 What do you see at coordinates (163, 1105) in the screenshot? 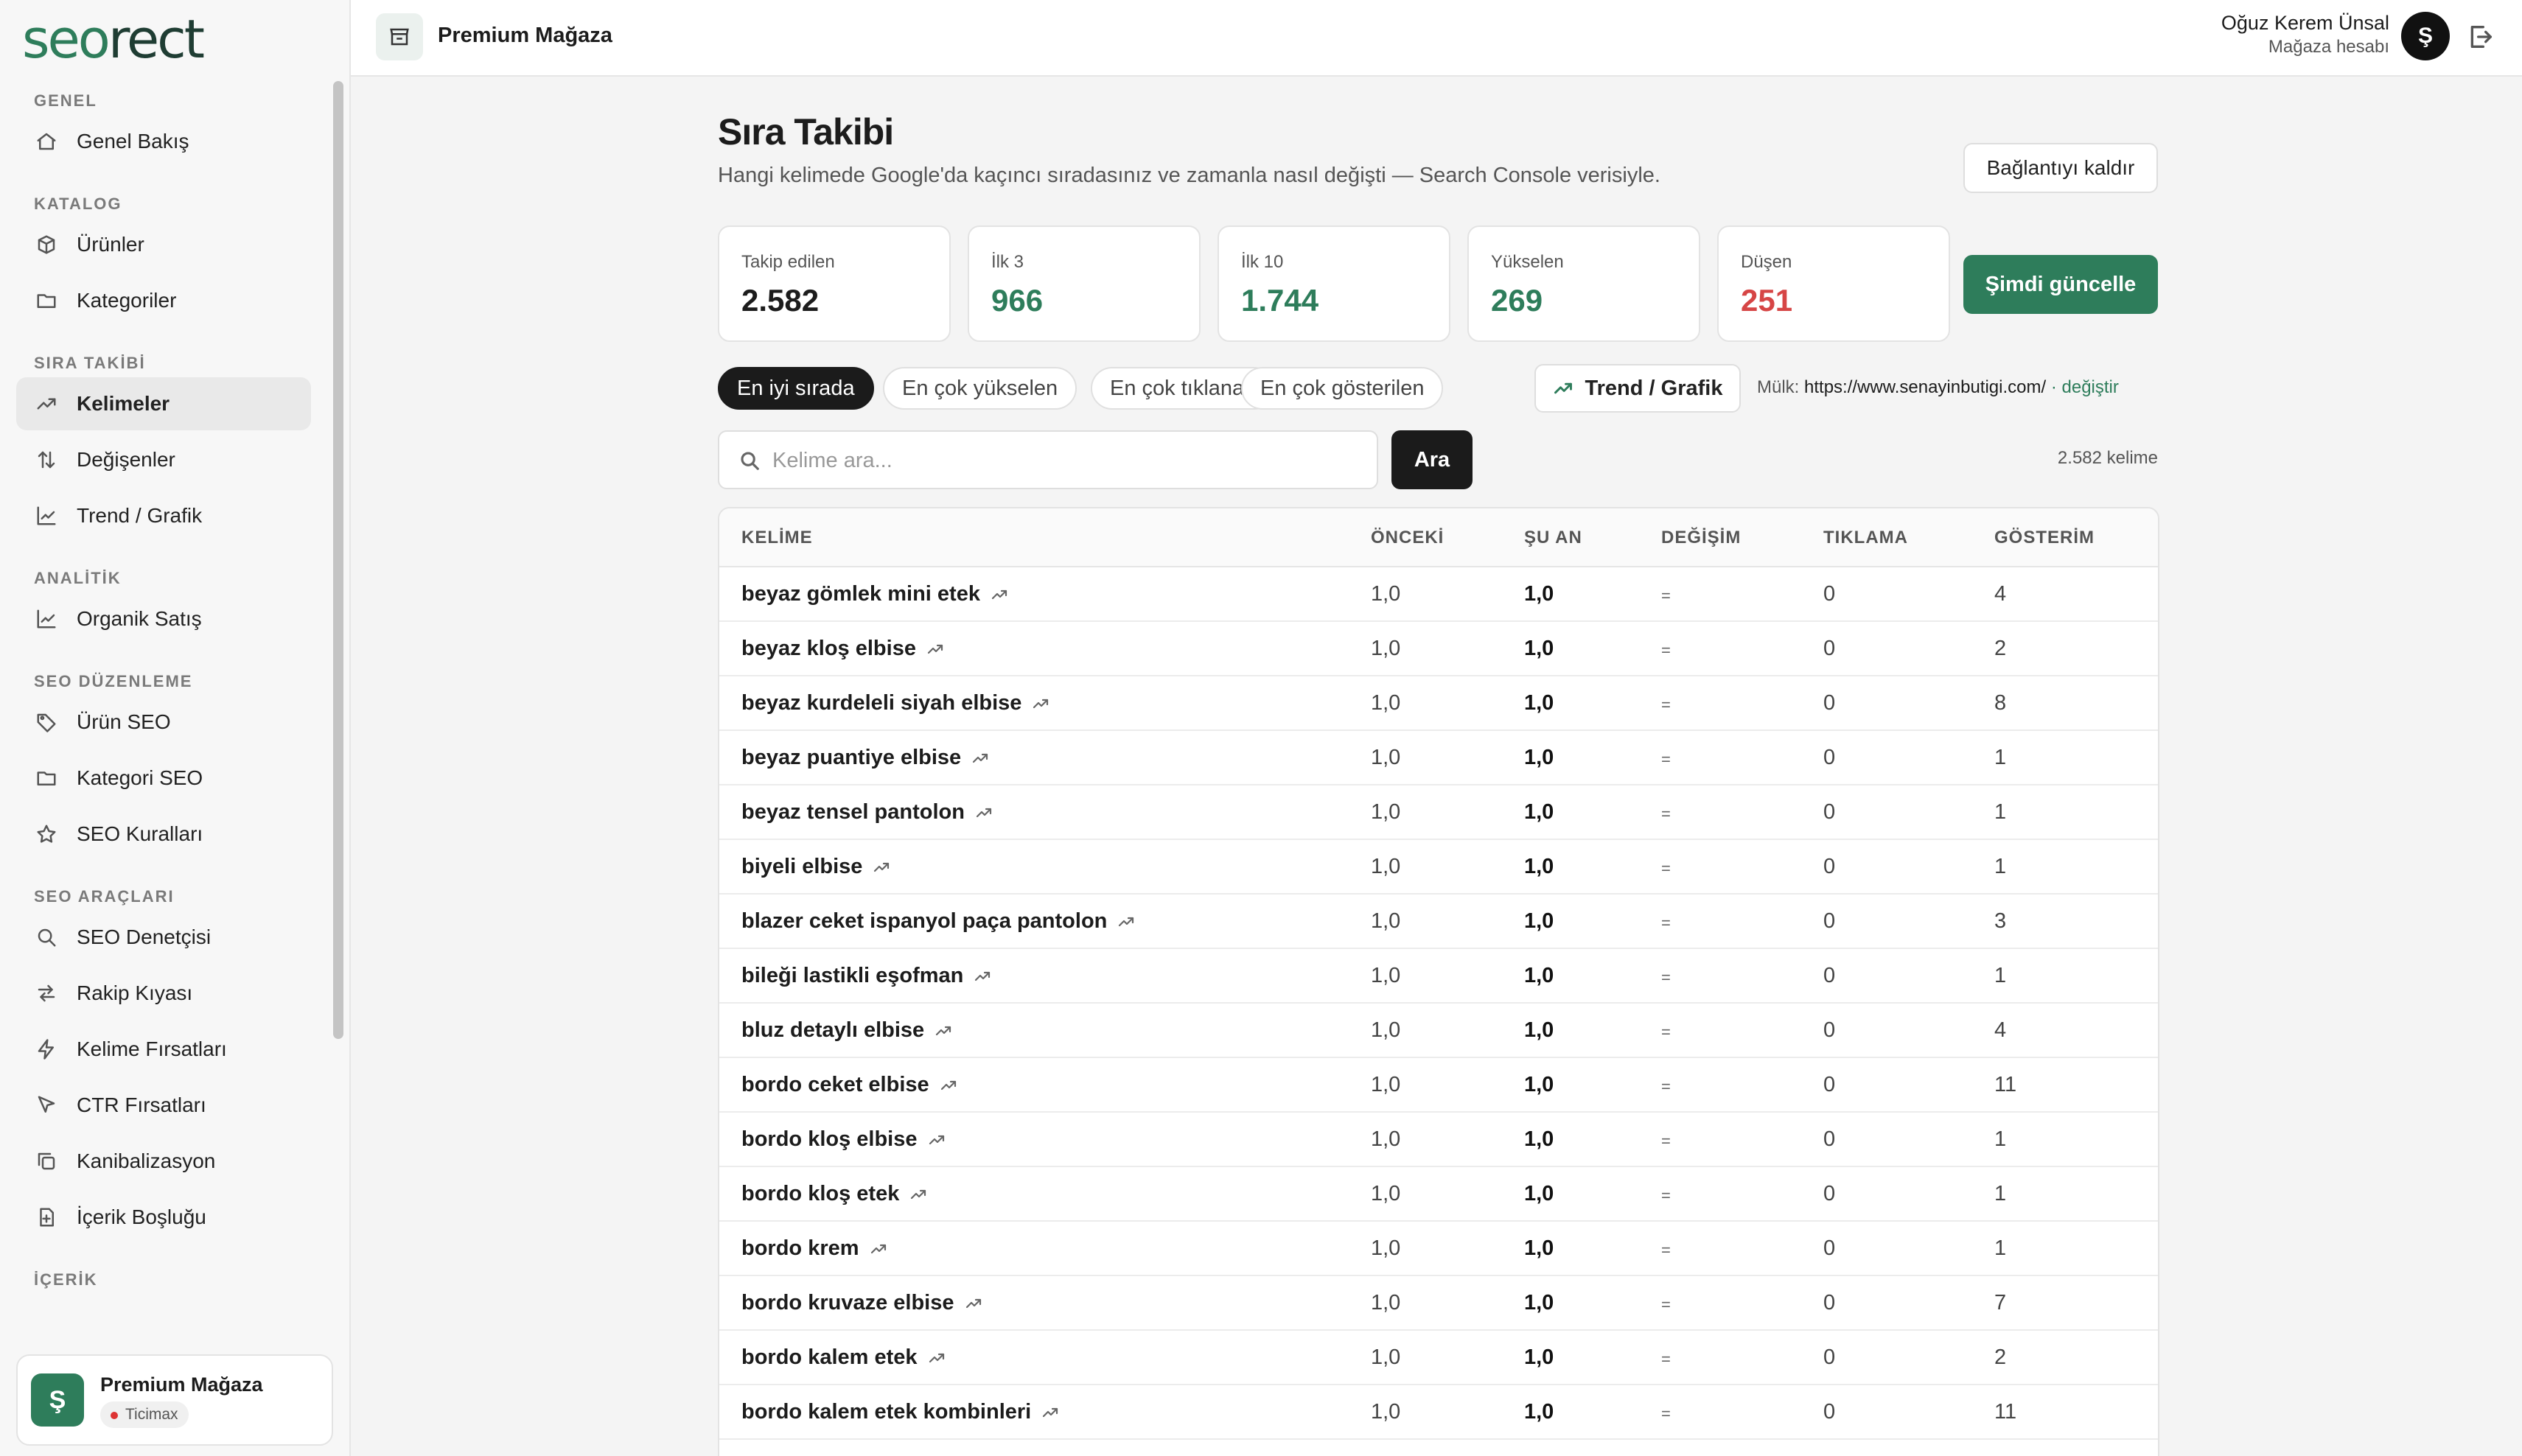
I see `sidebar-item-ctr-f-rsatlar-: CTR Fırsatları` at bounding box center [163, 1105].